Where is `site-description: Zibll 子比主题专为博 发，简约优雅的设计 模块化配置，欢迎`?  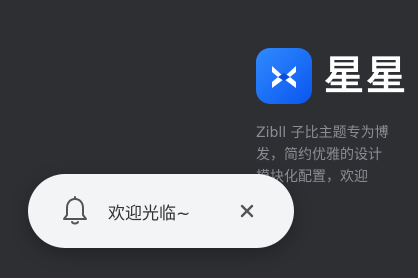 site-description: Zibll 子比主题专为博 发，简约优雅的设计 模块化配置，欢迎 is located at coordinates (337, 155).